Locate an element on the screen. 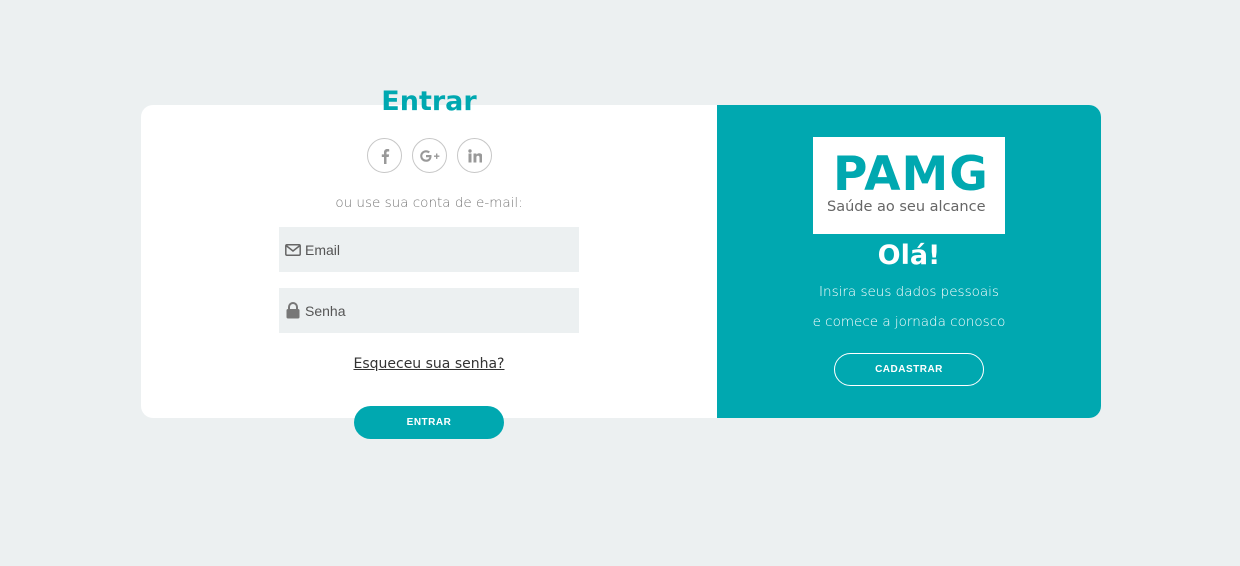 This screenshot has width=1240, height=566. signup-message-line2: e comece a jornada conosco is located at coordinates (909, 322).